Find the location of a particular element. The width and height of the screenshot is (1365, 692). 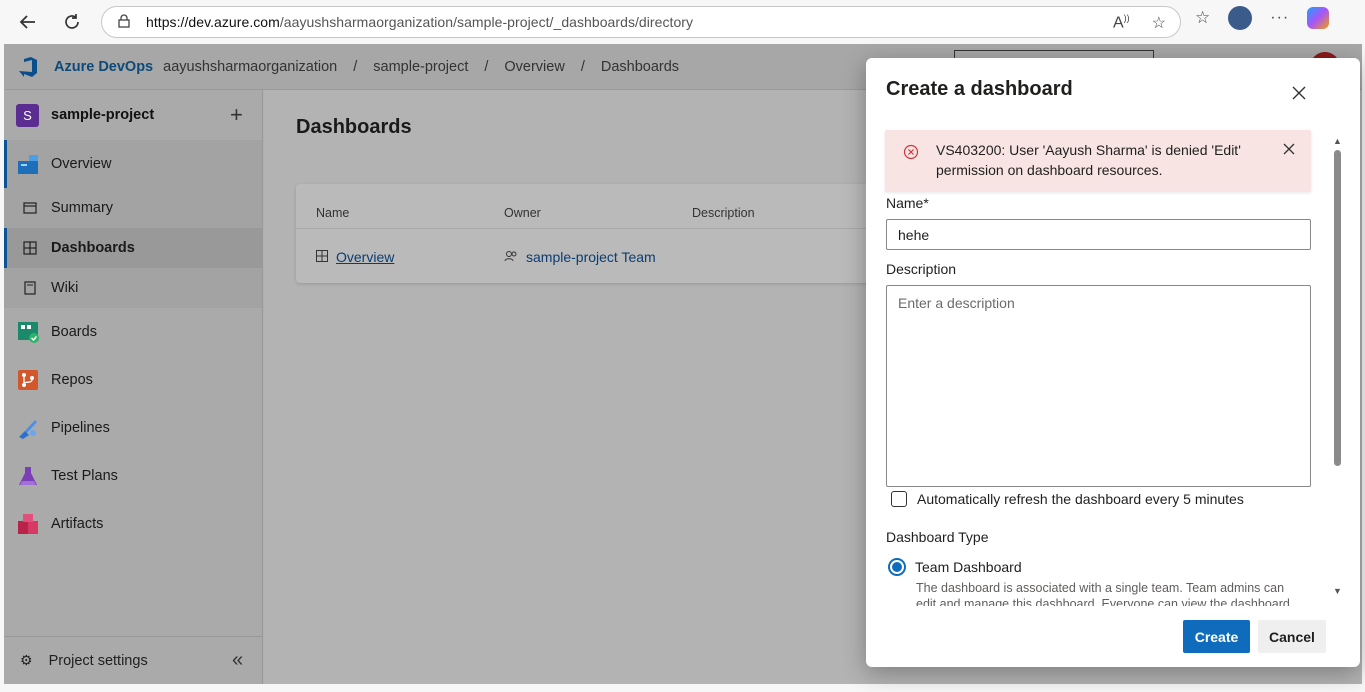

browser-profile-avatar is located at coordinates (1240, 18).